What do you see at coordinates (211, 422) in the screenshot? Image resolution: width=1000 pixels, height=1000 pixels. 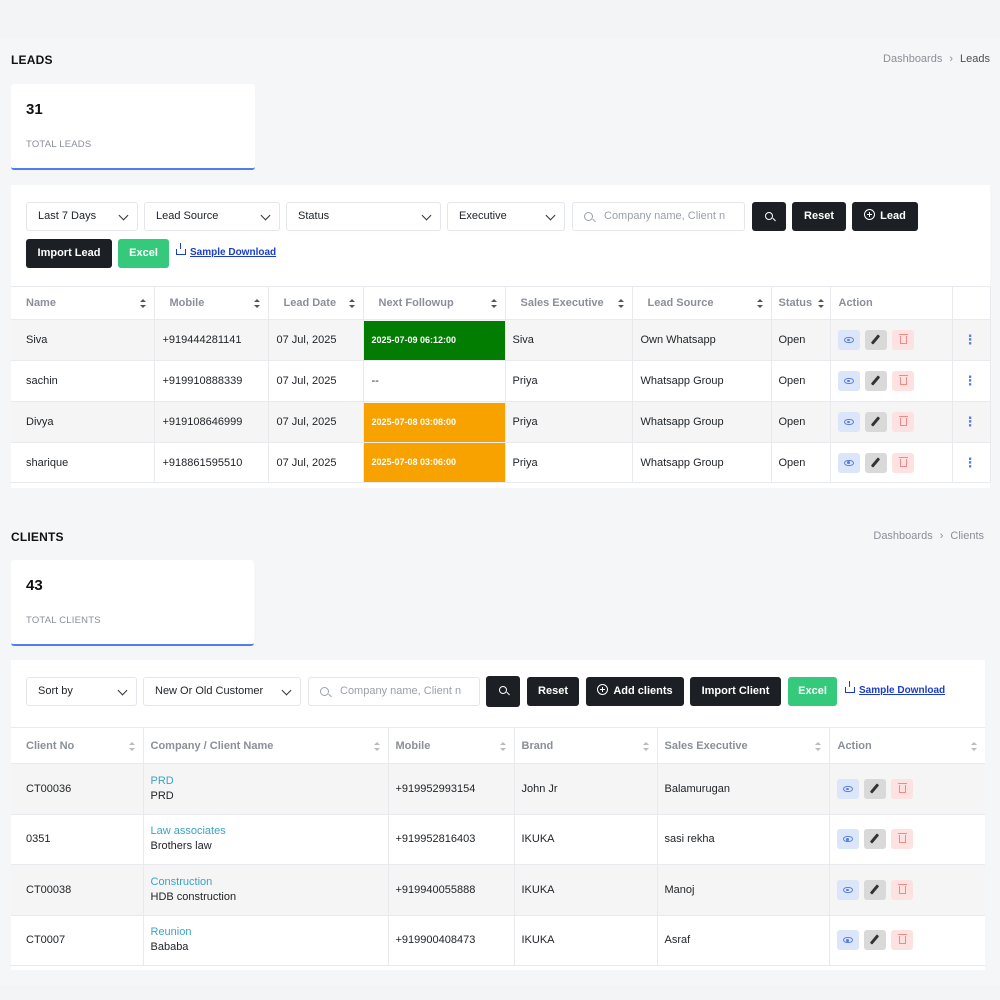 I see `lead-mobile: +919108646999` at bounding box center [211, 422].